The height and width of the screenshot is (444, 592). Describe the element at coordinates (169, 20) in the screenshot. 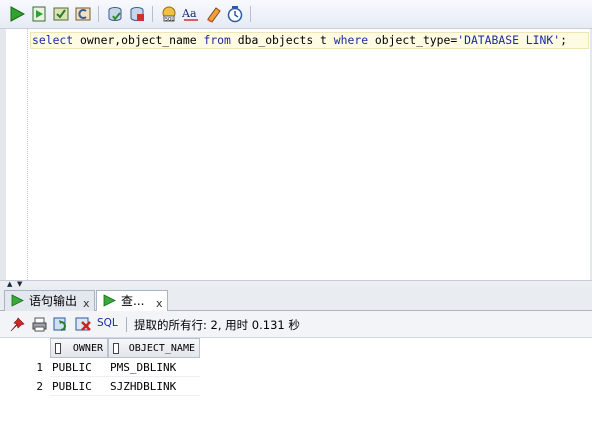

I see `svg-text: SQL` at that location.